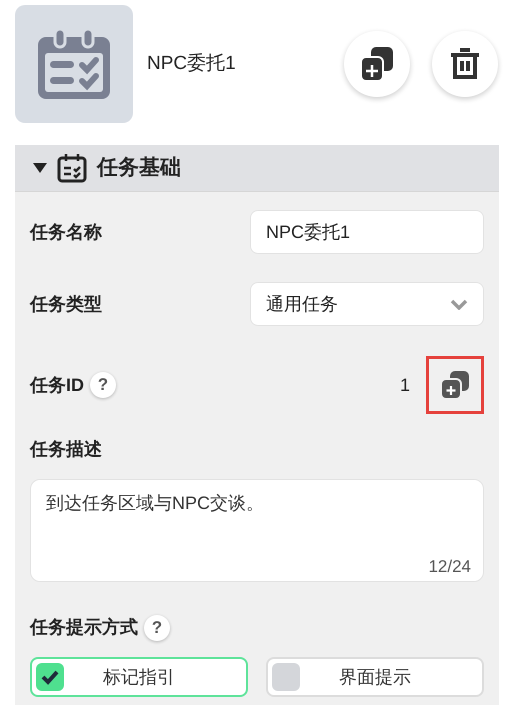 Image resolution: width=514 pixels, height=716 pixels. Describe the element at coordinates (367, 304) in the screenshot. I see `type-dropdown: 通用任务` at that location.